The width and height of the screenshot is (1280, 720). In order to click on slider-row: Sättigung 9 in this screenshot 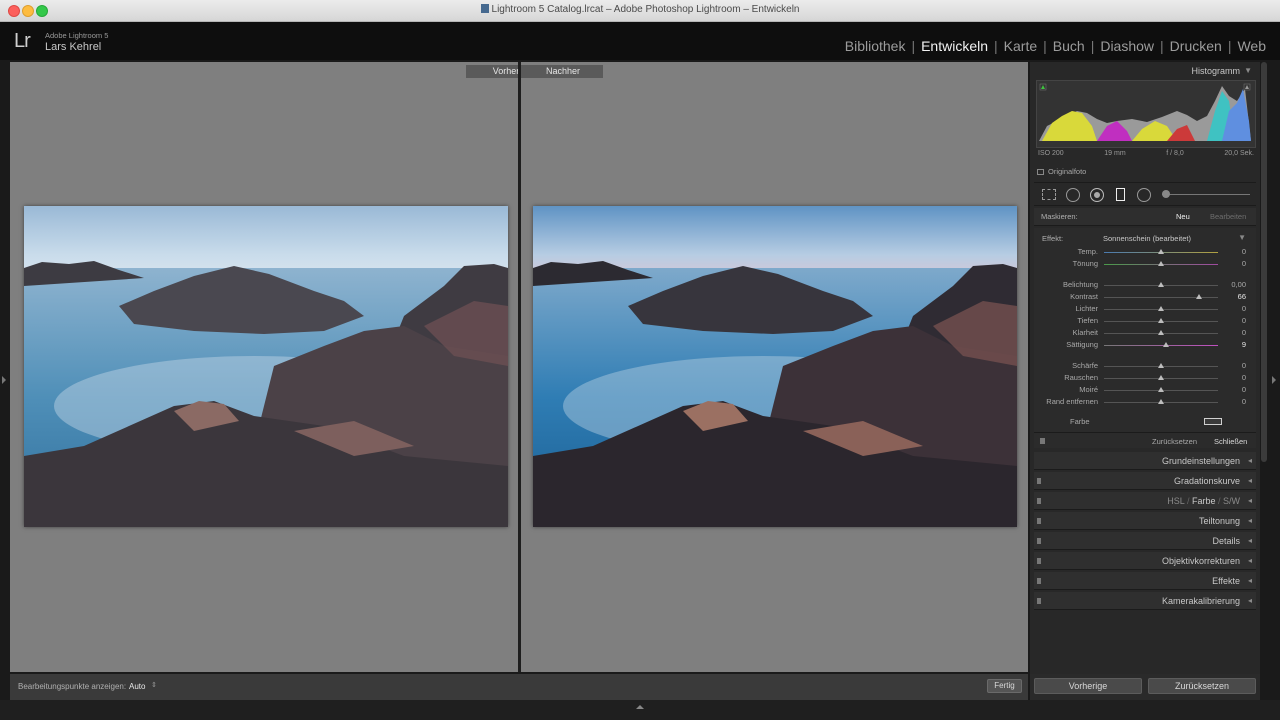, I will do `click(1145, 345)`.